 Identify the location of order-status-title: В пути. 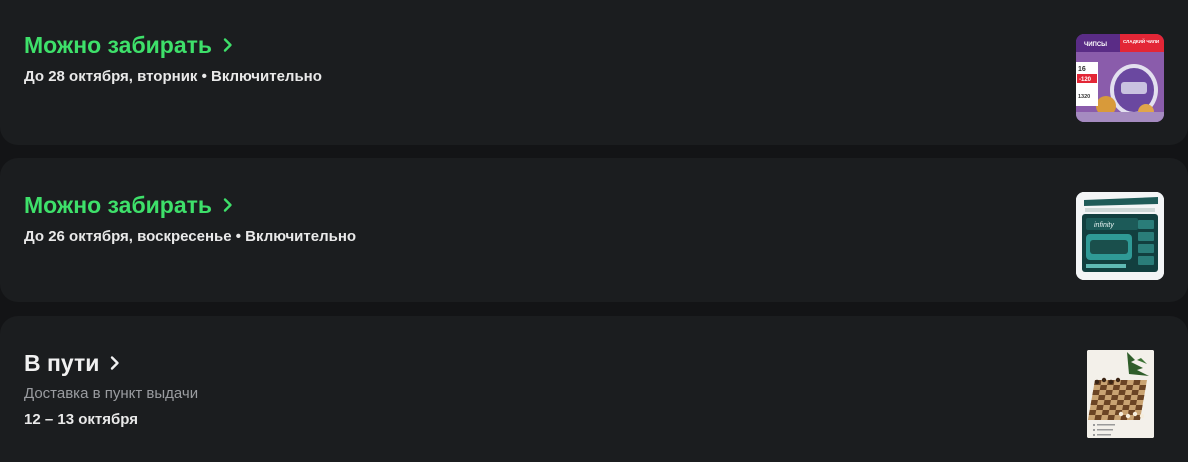
(61, 363).